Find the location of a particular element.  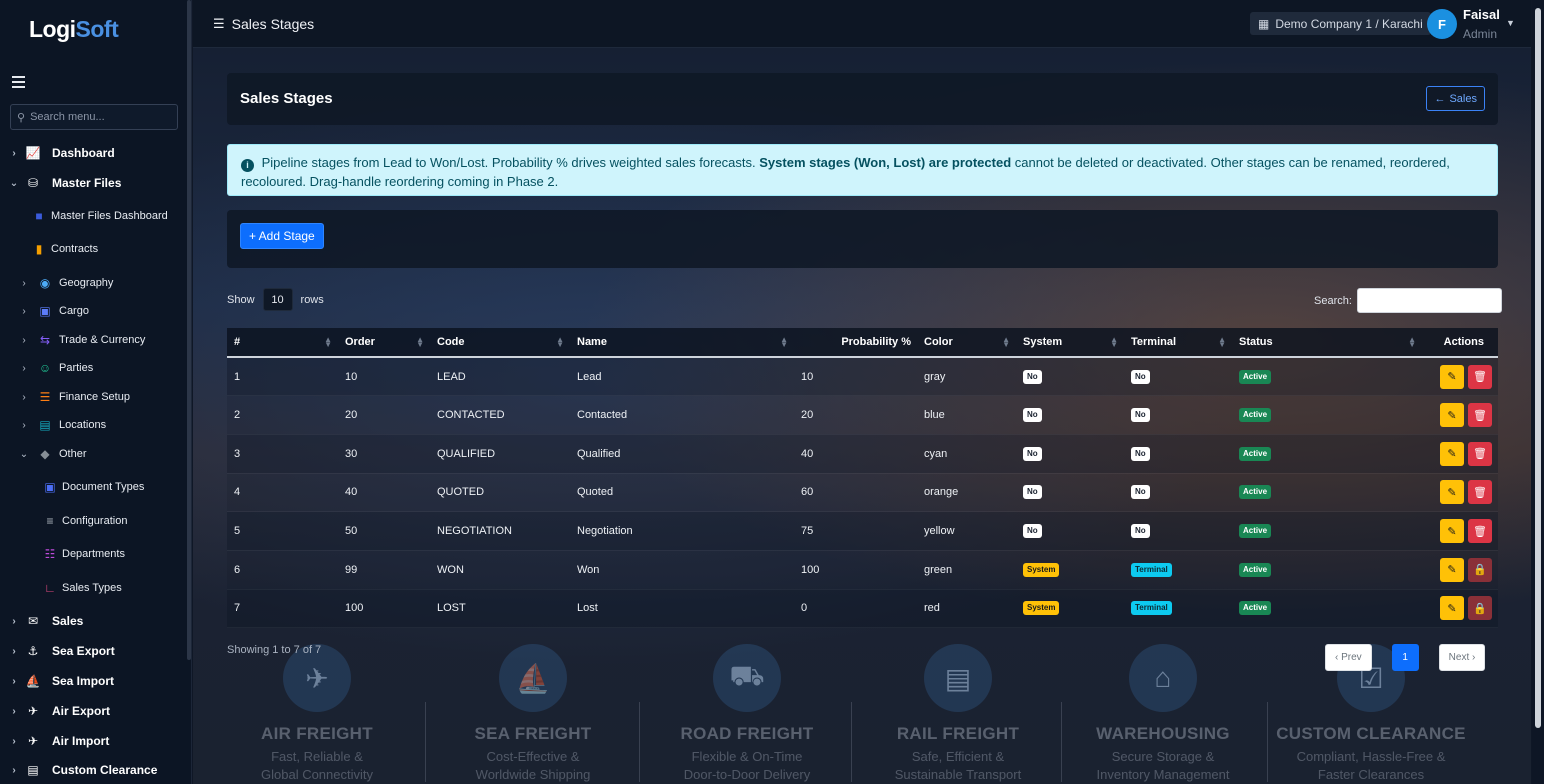

th-order: Order ▲ ▼ is located at coordinates (384, 343).